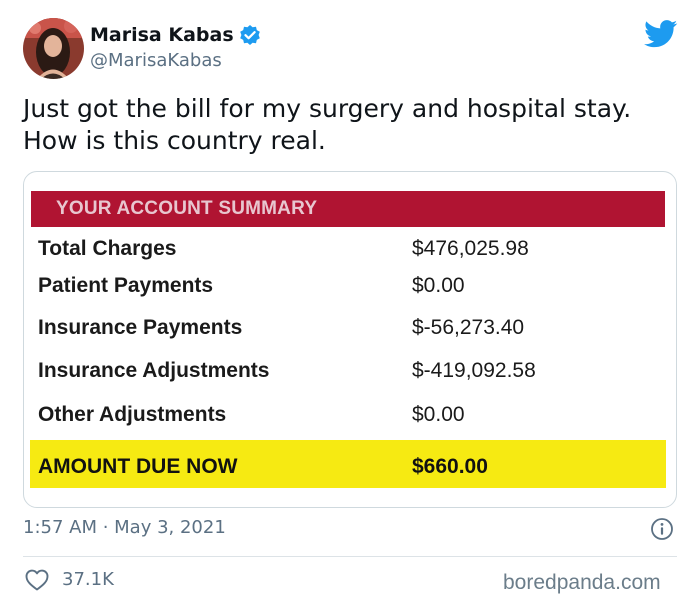 The height and width of the screenshot is (609, 700). Describe the element at coordinates (156, 60) in the screenshot. I see `author-handle: @MarisaKabas` at that location.